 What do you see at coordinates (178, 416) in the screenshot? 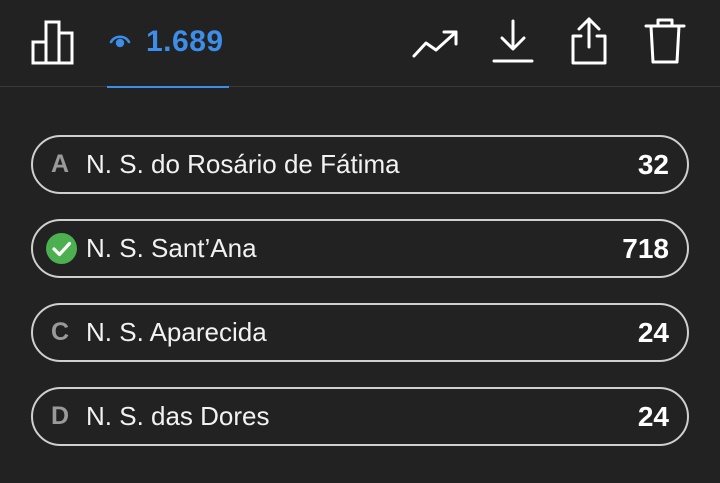
I see `option-label: N. S. das Dores` at bounding box center [178, 416].